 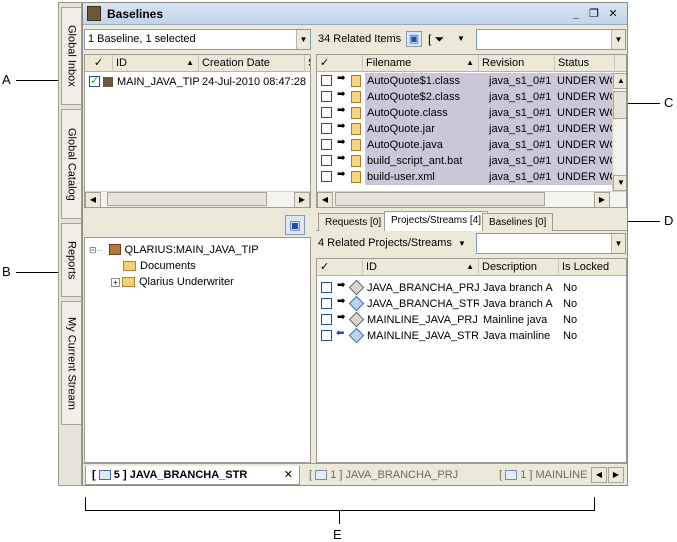 I want to click on s-column-header: S, so click(x=307, y=63).